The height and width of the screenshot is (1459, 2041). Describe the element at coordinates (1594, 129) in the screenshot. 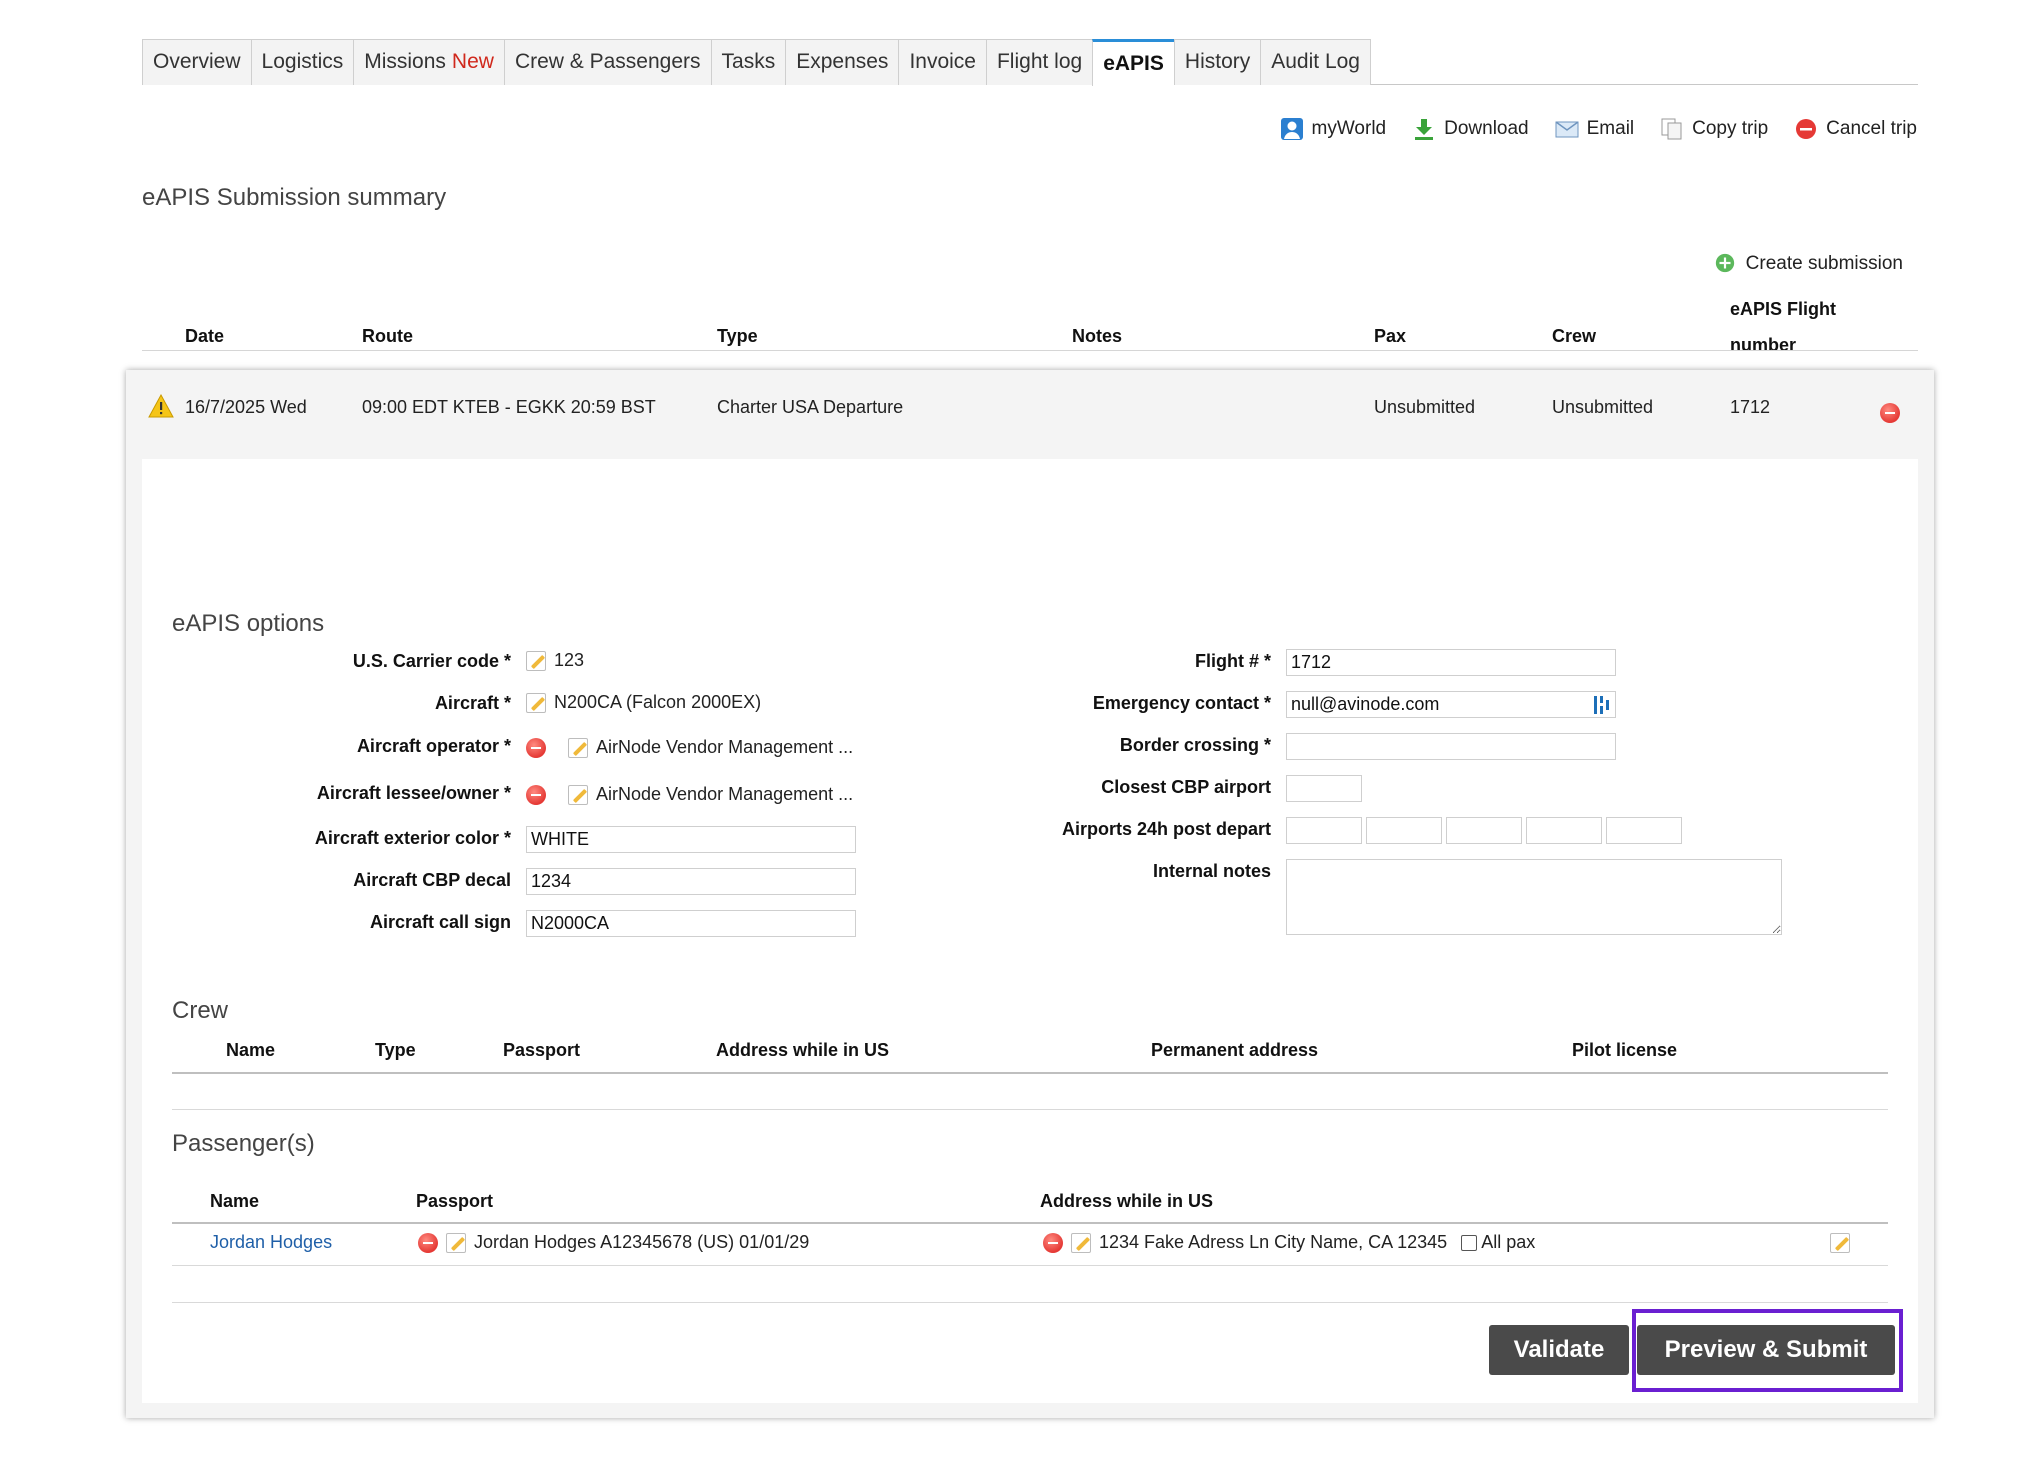

I see `email-link: Email` at that location.